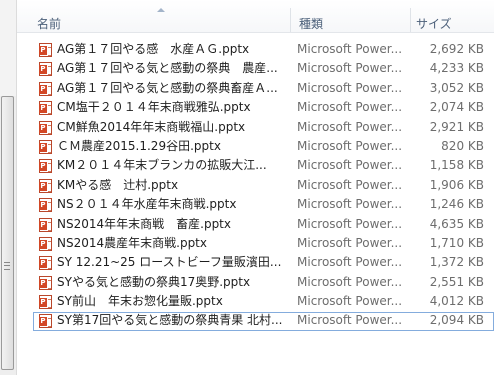 The height and width of the screenshot is (375, 494). What do you see at coordinates (173, 185) in the screenshot?
I see `file-name: KMやる感 辻村.pptx` at bounding box center [173, 185].